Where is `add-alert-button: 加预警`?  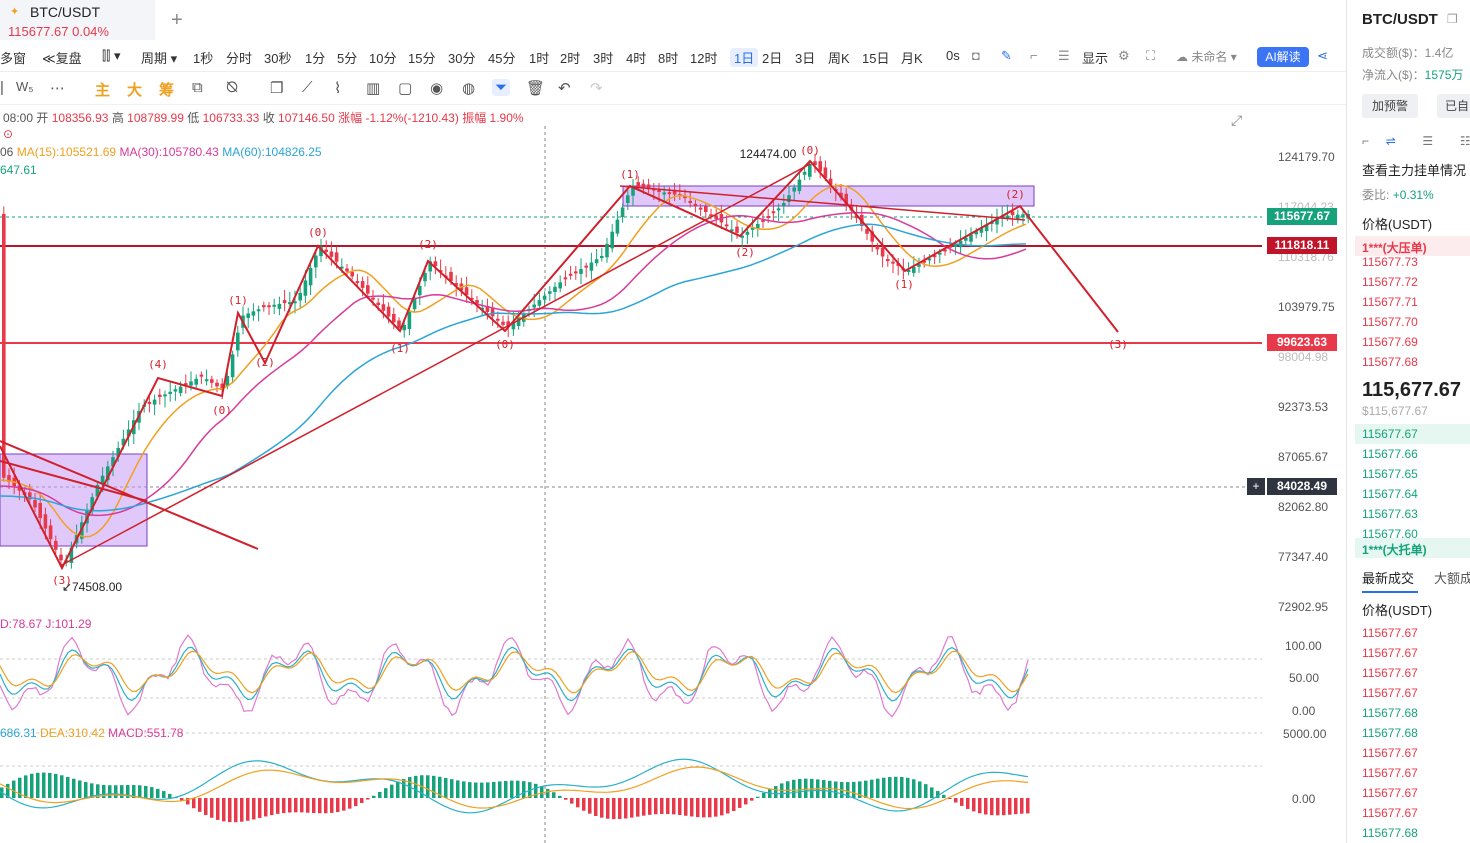
add-alert-button: 加预警 is located at coordinates (1390, 106).